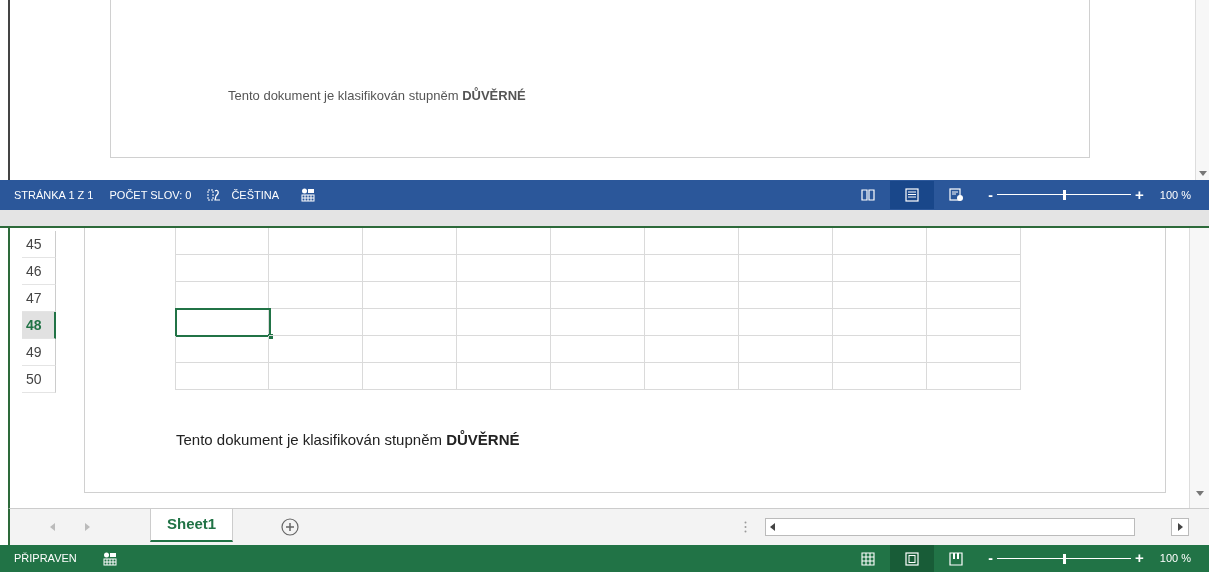  I want to click on scroll-right-button, so click(1180, 527).